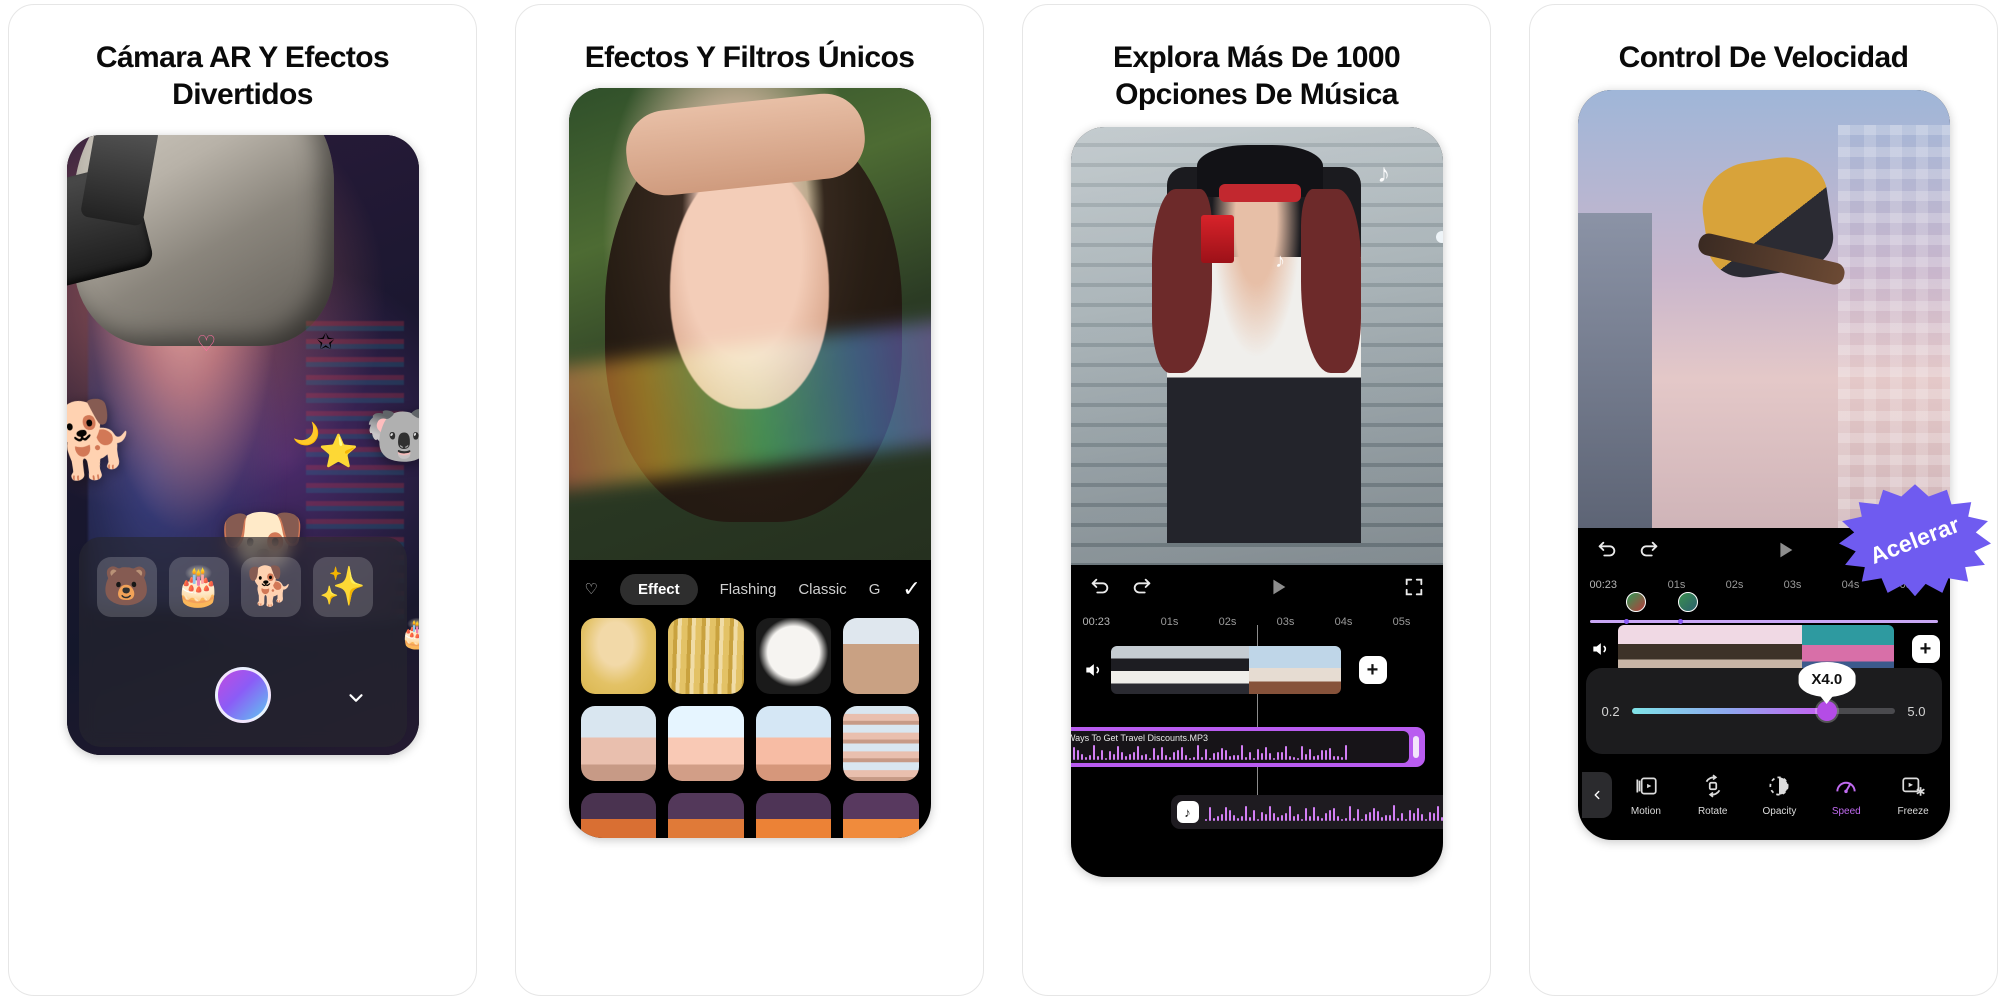  Describe the element at coordinates (1846, 795) in the screenshot. I see `tool-speed: Speed` at that location.